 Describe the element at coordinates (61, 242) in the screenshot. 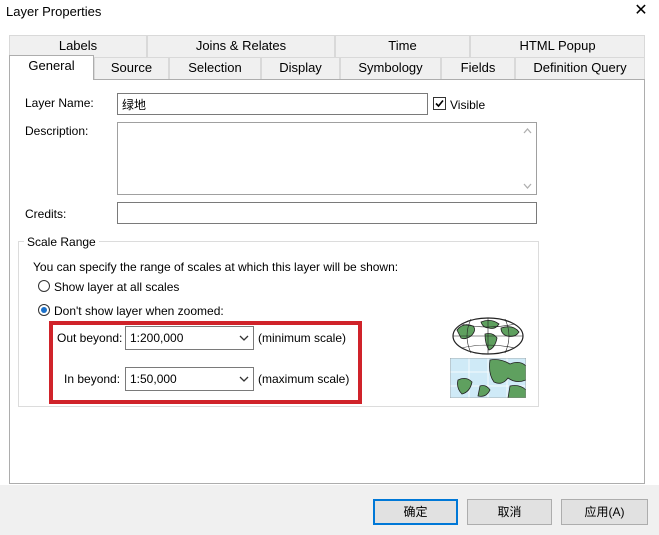

I see `scale-range-title: Scale Range` at that location.